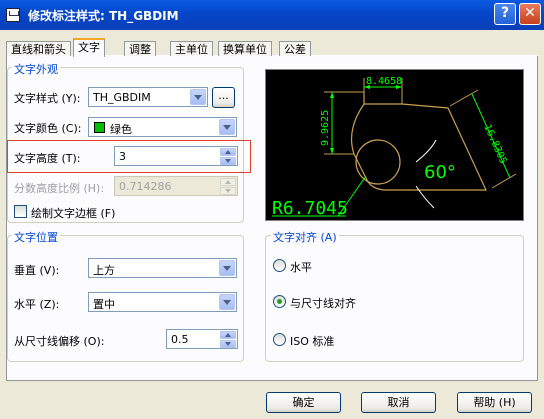 The image size is (544, 419). Describe the element at coordinates (162, 268) in the screenshot. I see `vertical-select: 上方` at that location.